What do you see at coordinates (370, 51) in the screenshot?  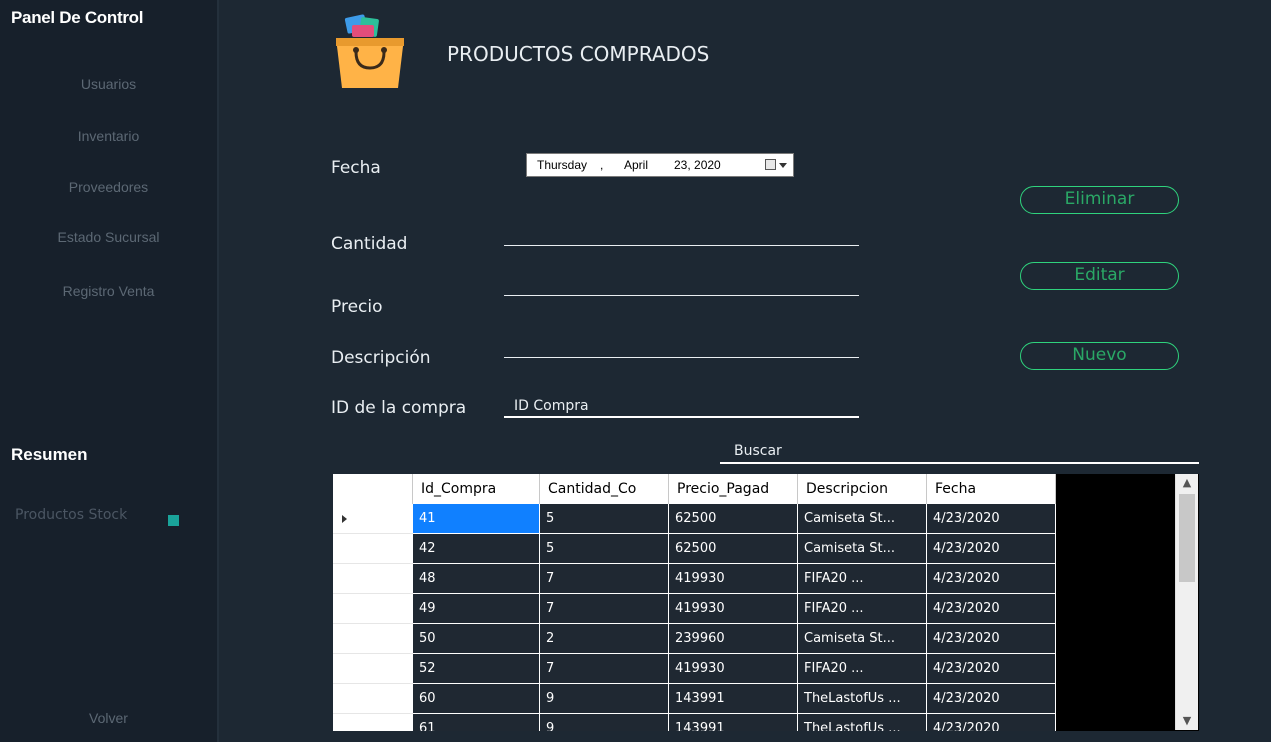 I see `shopping-bag-icon` at bounding box center [370, 51].